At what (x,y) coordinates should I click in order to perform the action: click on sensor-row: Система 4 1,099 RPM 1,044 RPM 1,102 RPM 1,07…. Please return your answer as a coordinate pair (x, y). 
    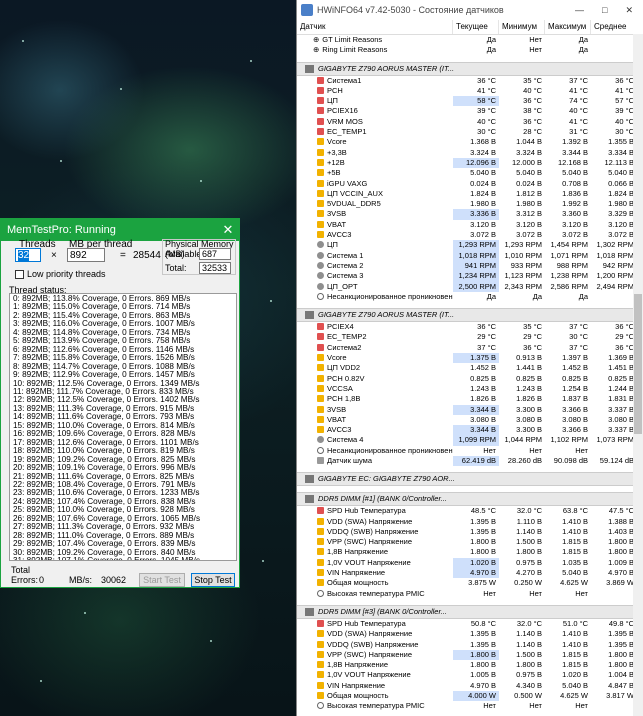
    Looking at the image, I should click on (470, 440).